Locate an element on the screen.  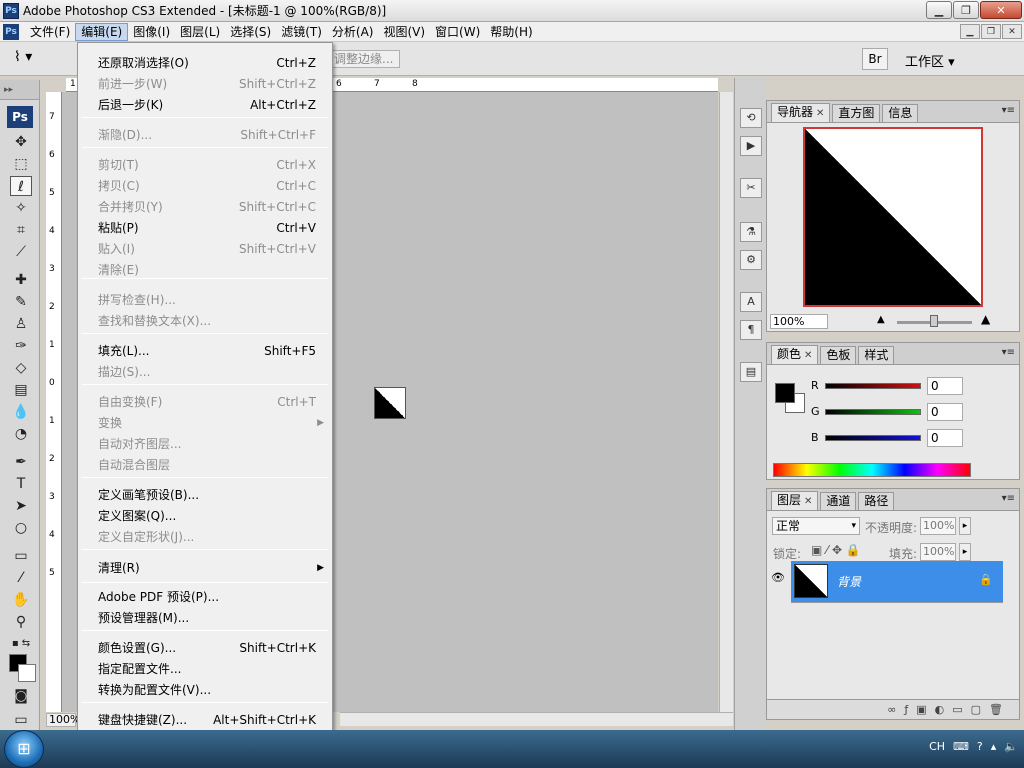
paragraph-panel-icon: ¶ is located at coordinates (751, 330).